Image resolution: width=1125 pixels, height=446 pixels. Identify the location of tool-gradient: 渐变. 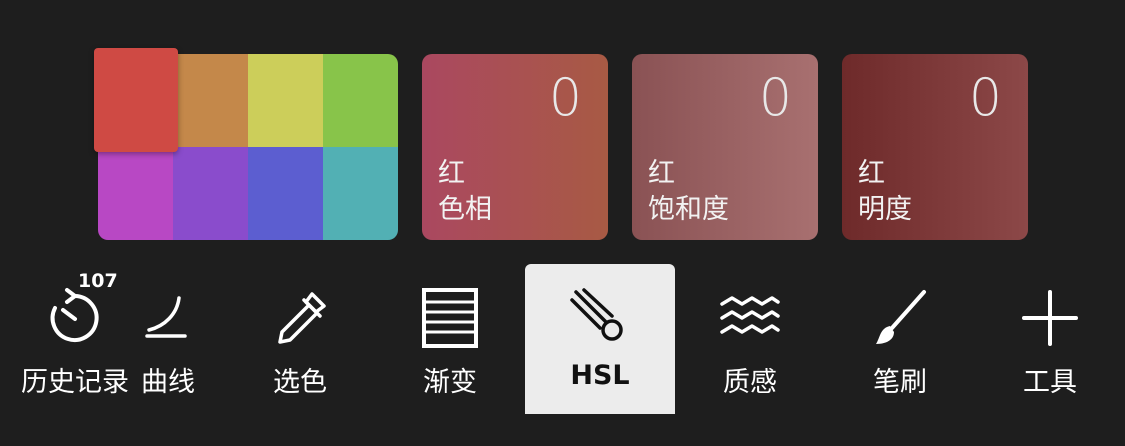
(450, 339).